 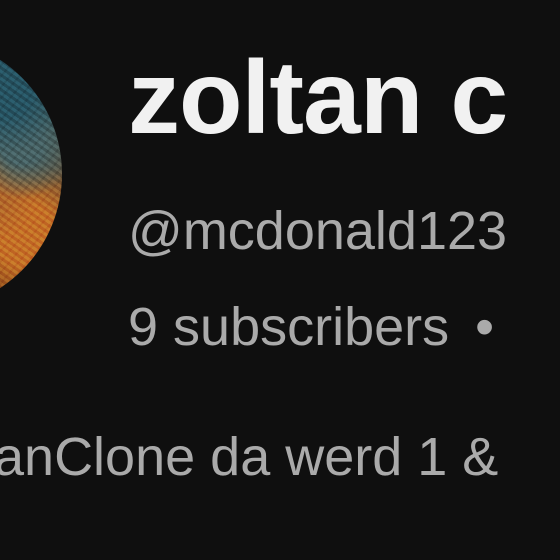 I want to click on channel-avatar, so click(x=31, y=174).